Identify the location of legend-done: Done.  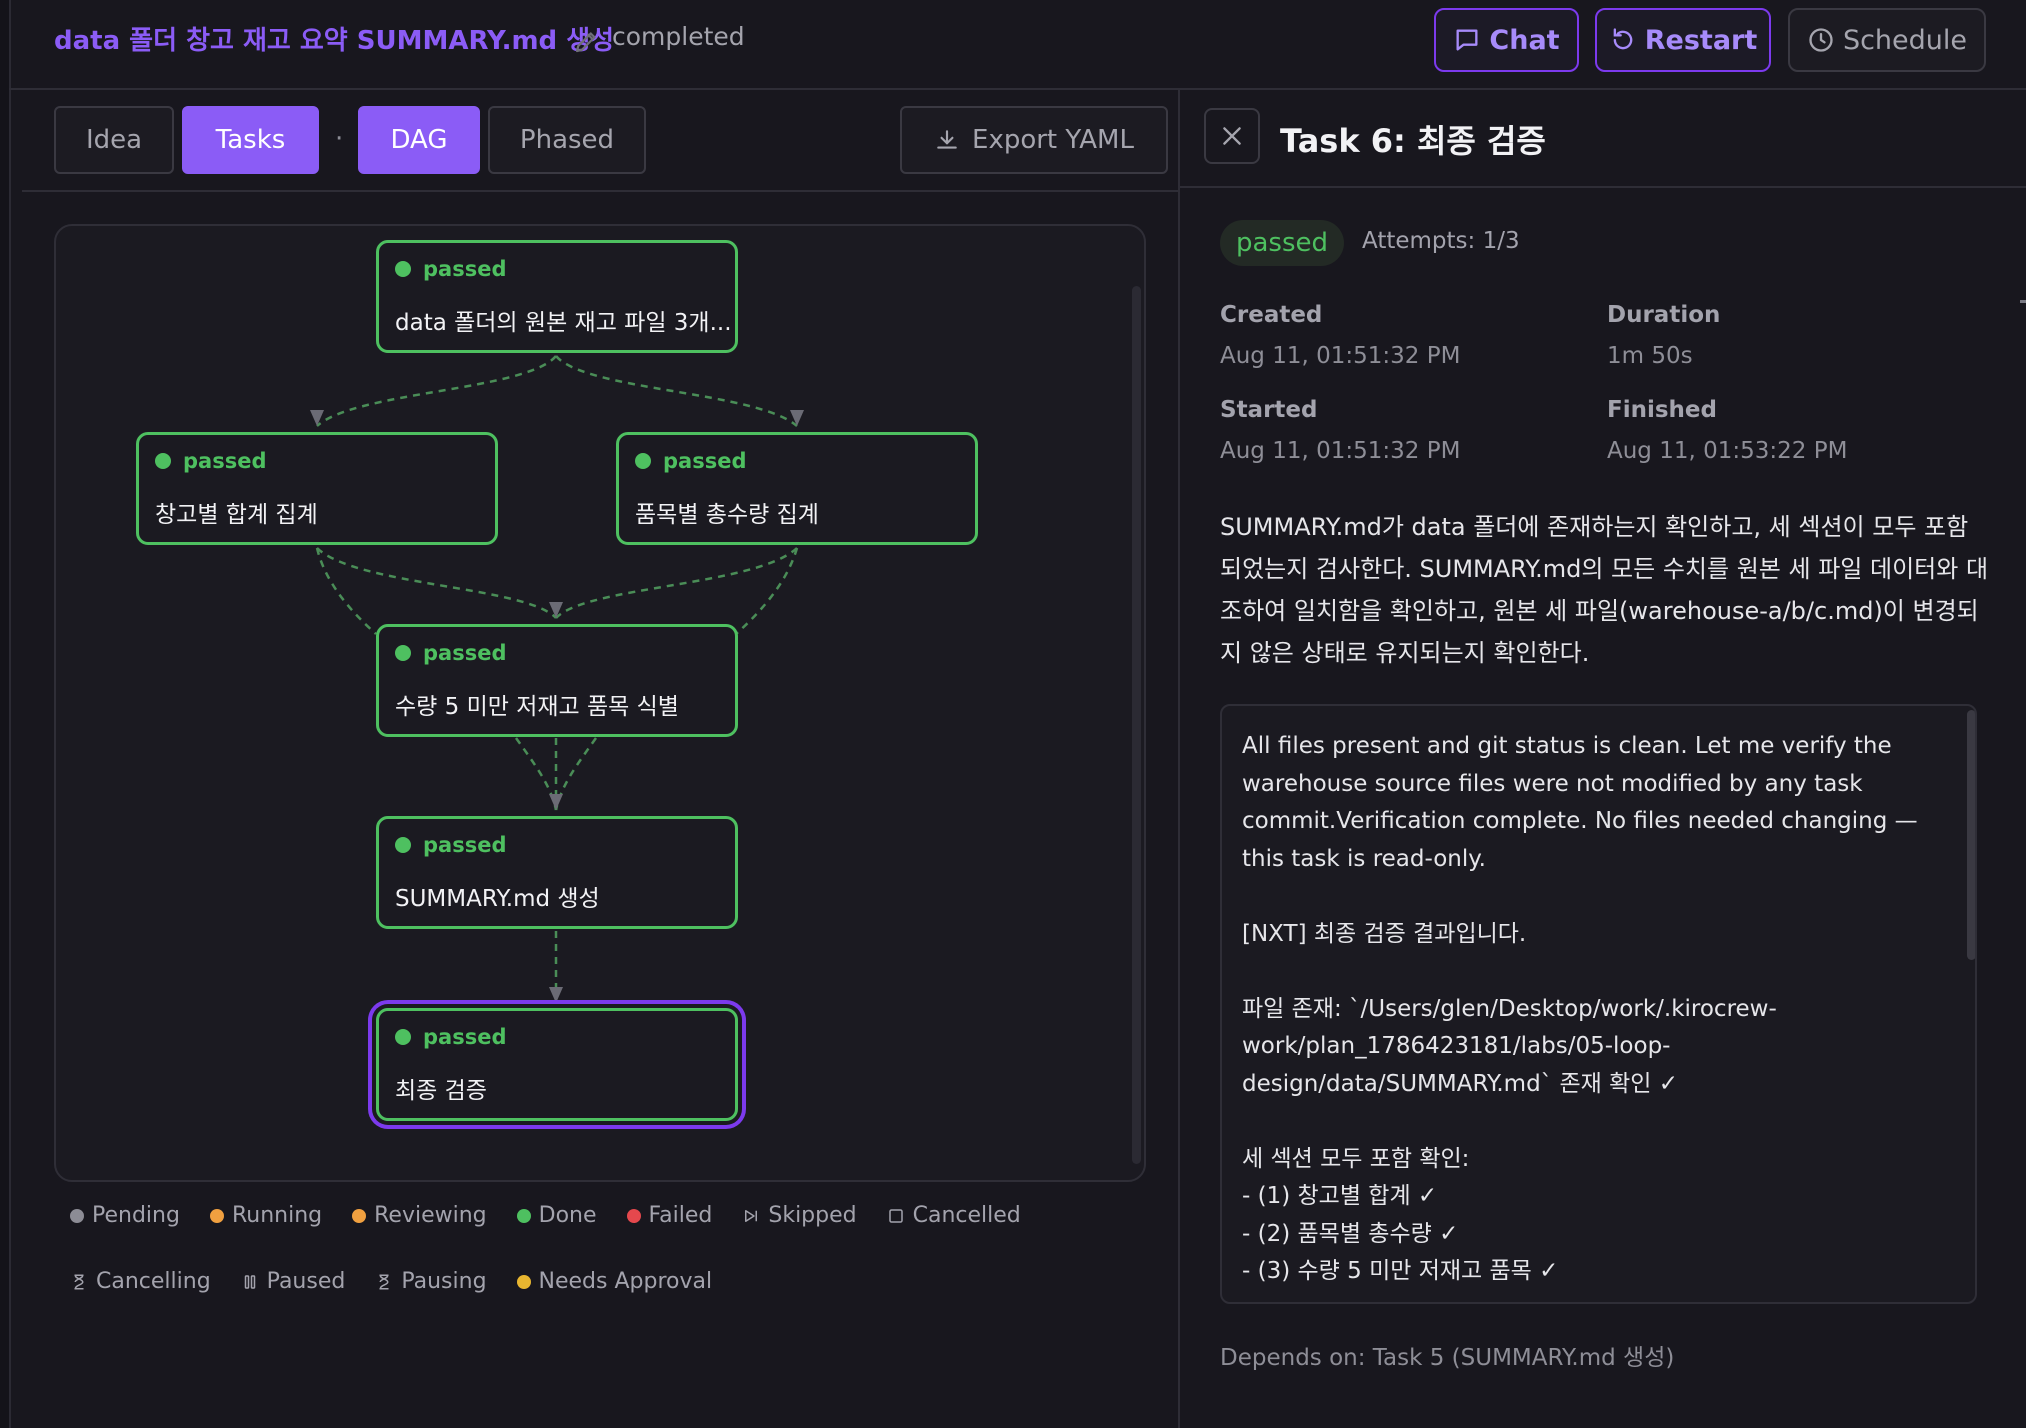
(556, 1215).